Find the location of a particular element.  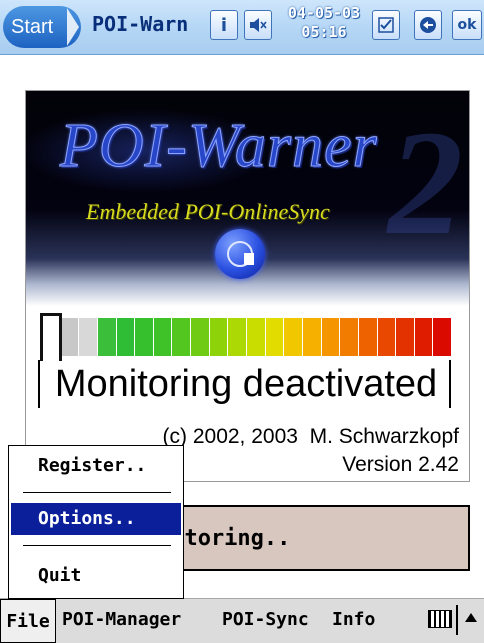

speaker-glyph is located at coordinates (258, 25).